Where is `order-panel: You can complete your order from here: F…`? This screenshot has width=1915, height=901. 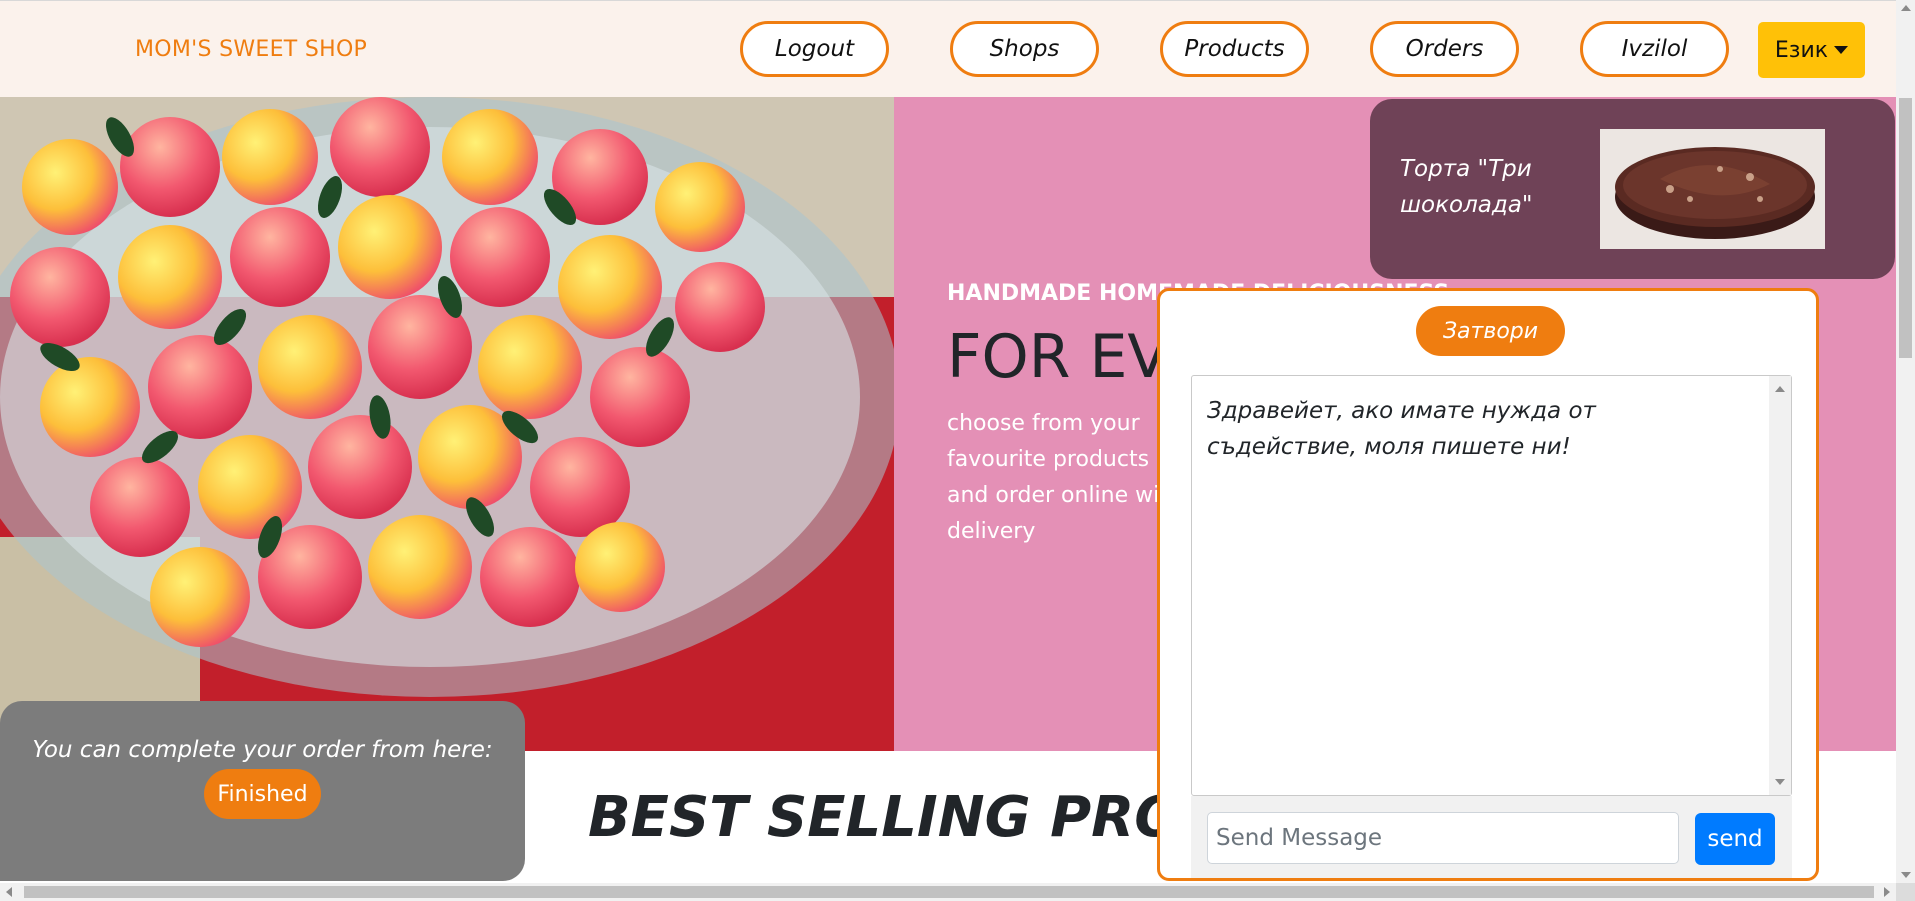 order-panel: You can complete your order from here: F… is located at coordinates (262, 791).